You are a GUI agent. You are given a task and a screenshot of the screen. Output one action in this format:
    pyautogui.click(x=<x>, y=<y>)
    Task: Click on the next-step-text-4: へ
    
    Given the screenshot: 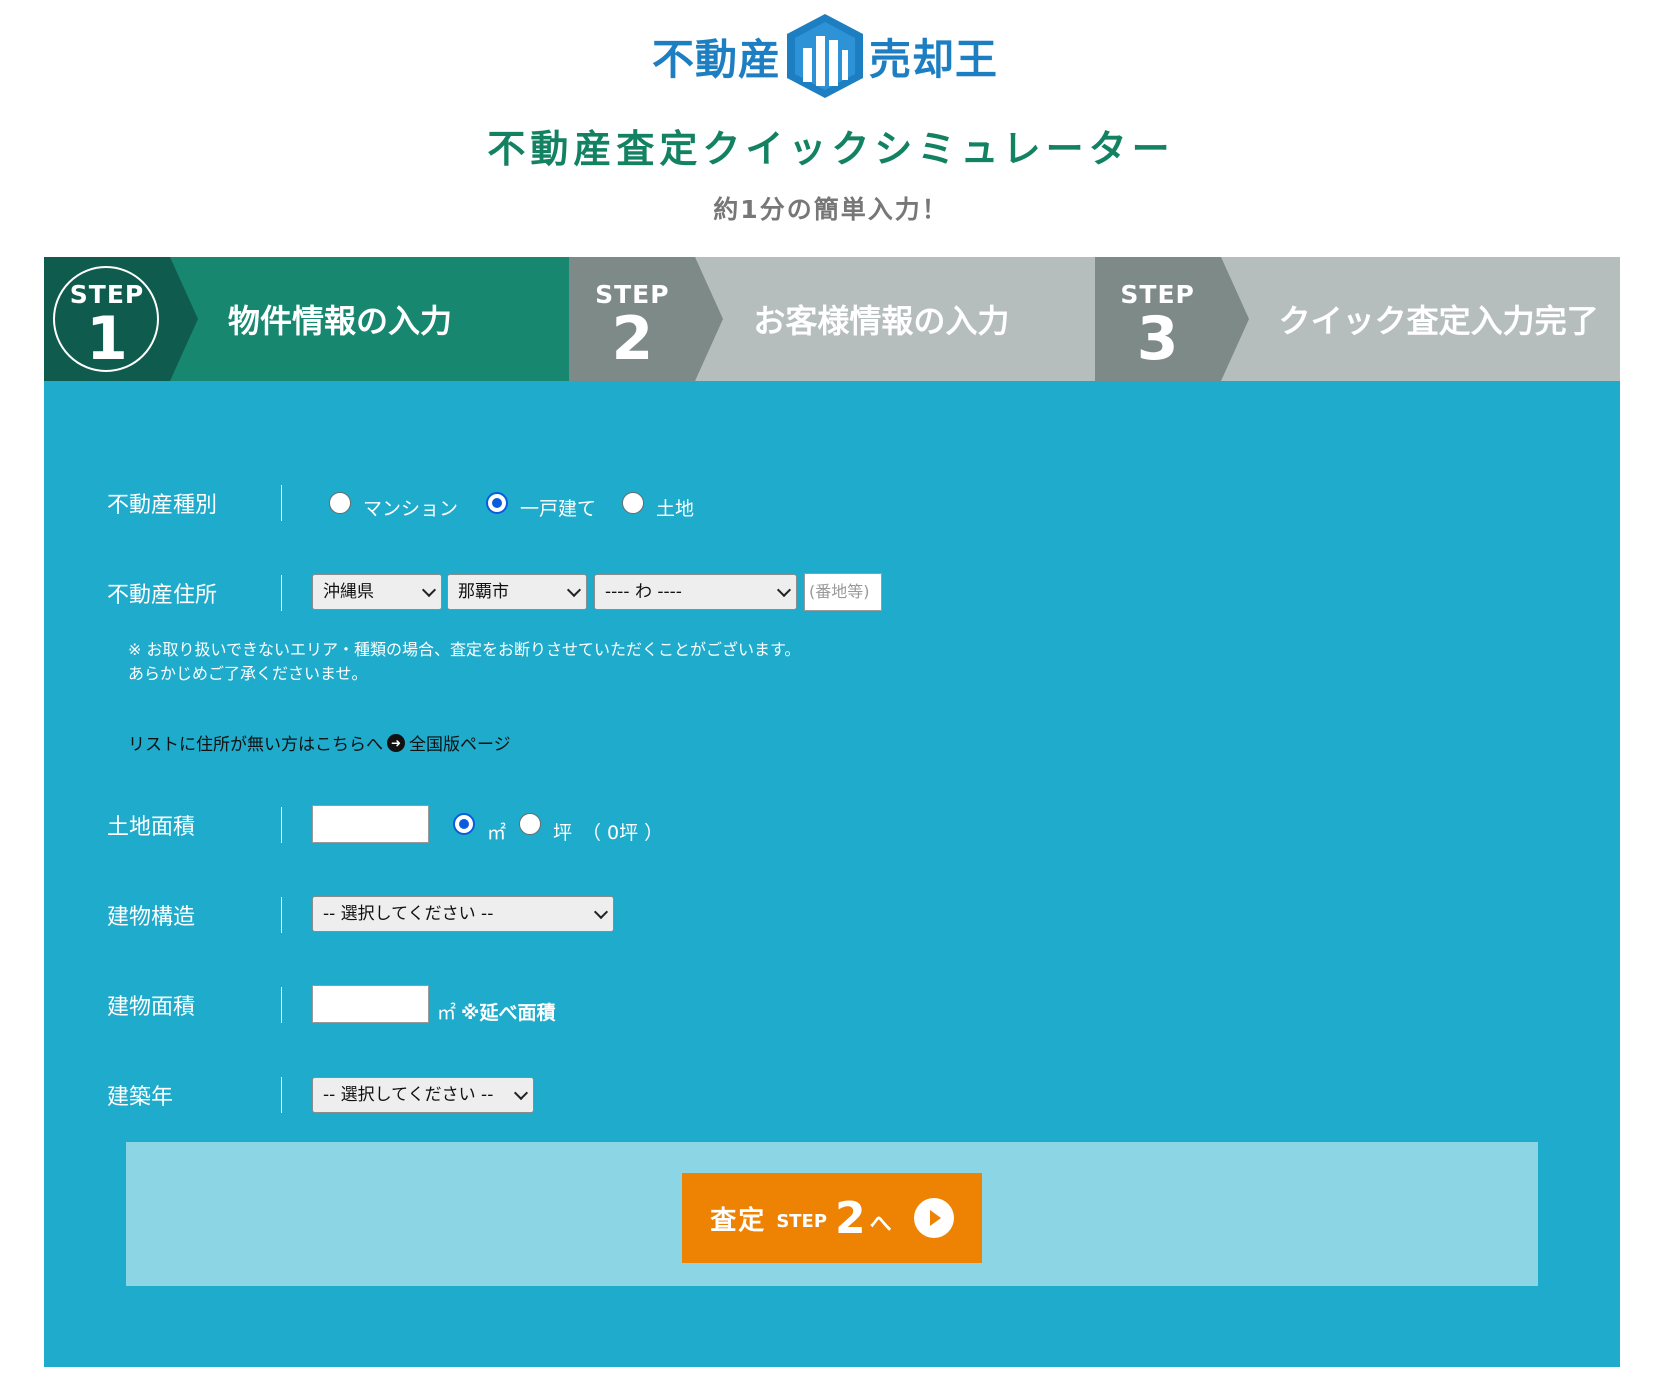 What is the action you would take?
    pyautogui.click(x=880, y=1224)
    